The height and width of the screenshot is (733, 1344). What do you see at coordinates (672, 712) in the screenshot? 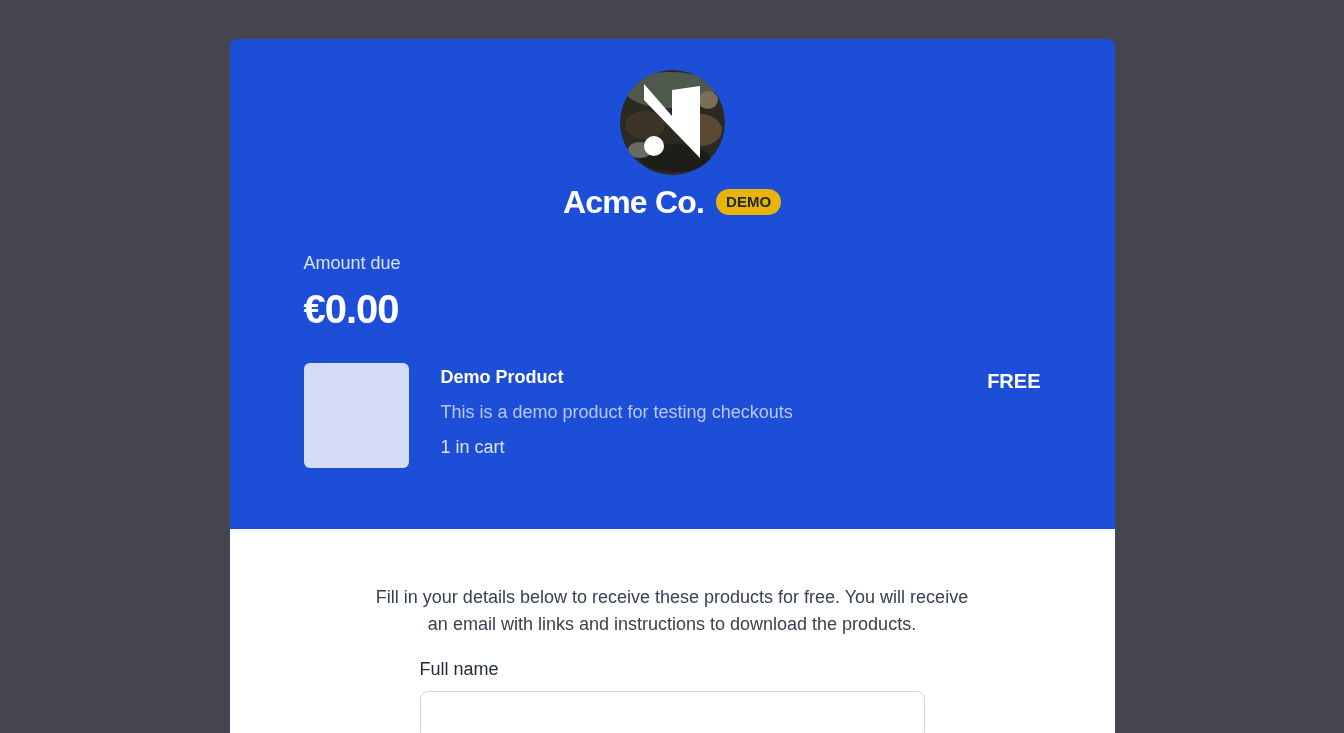
I see `input-field` at bounding box center [672, 712].